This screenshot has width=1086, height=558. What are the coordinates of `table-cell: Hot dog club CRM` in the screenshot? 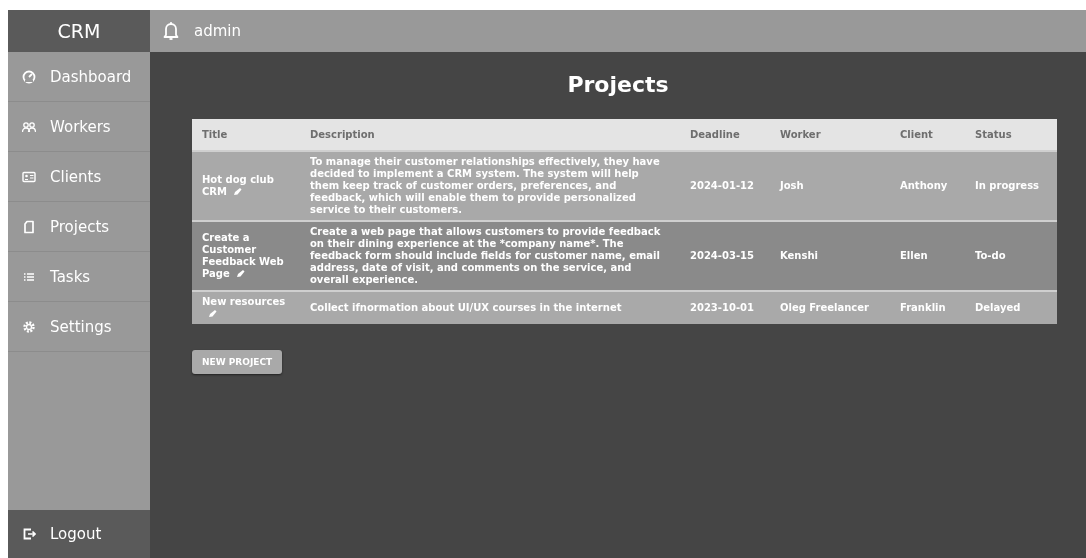 It's located at (246, 186).